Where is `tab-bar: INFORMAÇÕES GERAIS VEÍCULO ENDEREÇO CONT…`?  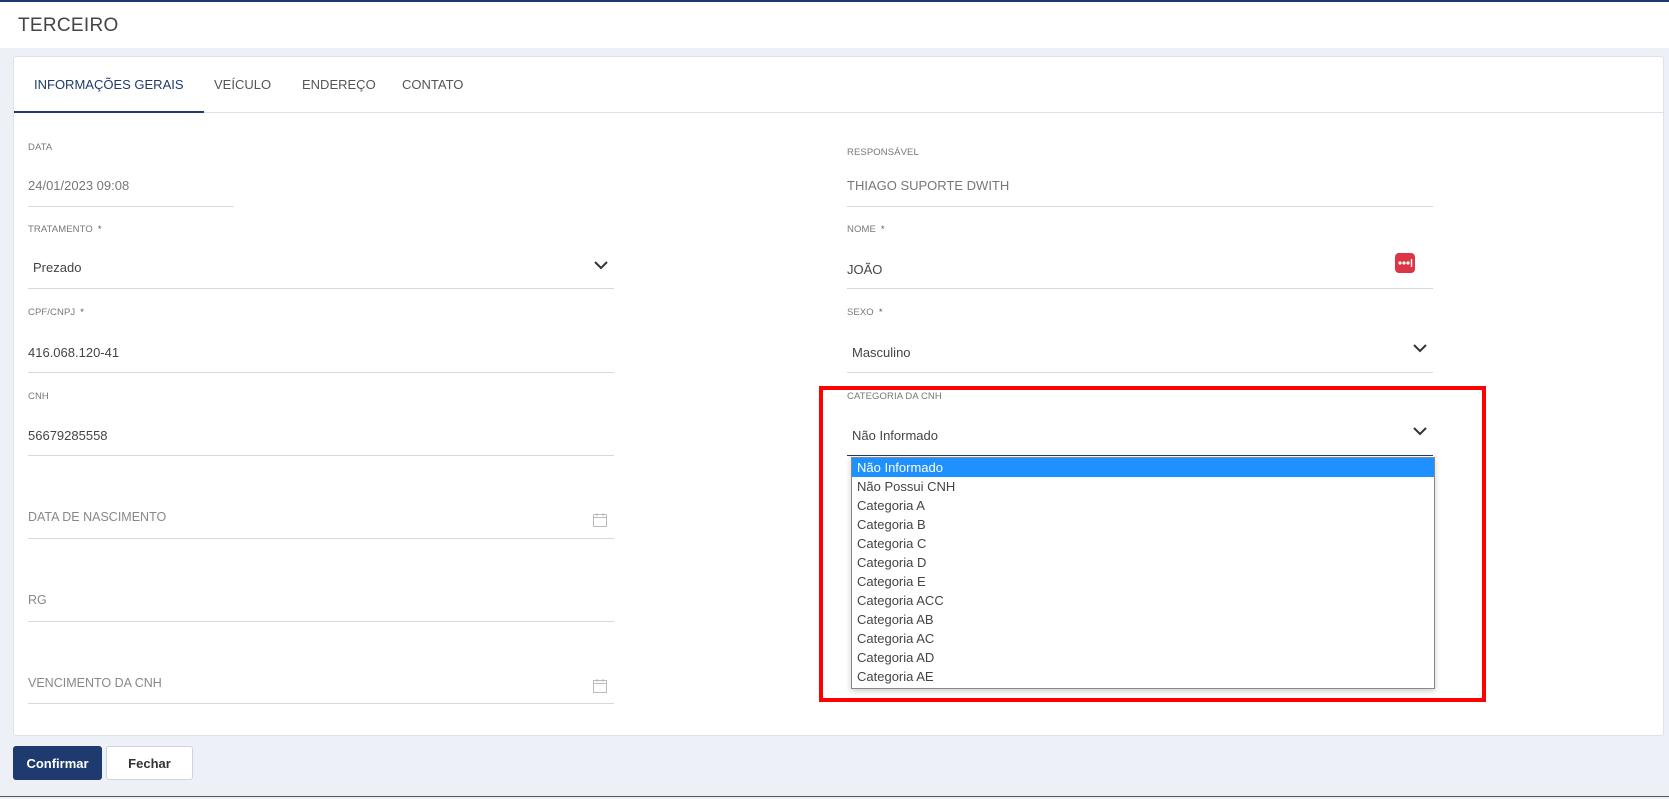
tab-bar: INFORMAÇÕES GERAIS VEÍCULO ENDEREÇO CONT… is located at coordinates (838, 85).